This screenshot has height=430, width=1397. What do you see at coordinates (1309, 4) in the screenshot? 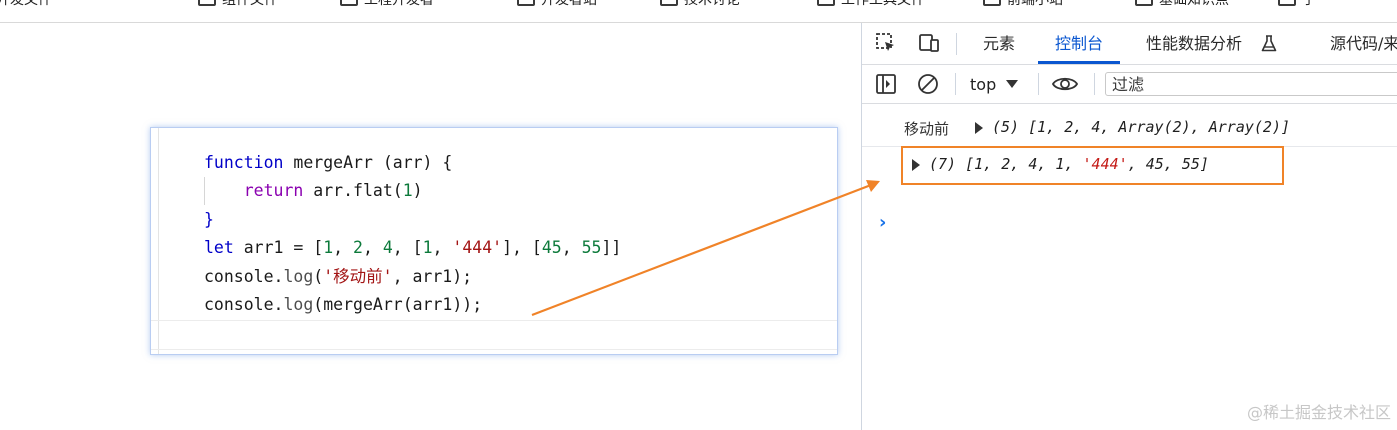
I see `bookmark-label: 子` at bounding box center [1309, 4].